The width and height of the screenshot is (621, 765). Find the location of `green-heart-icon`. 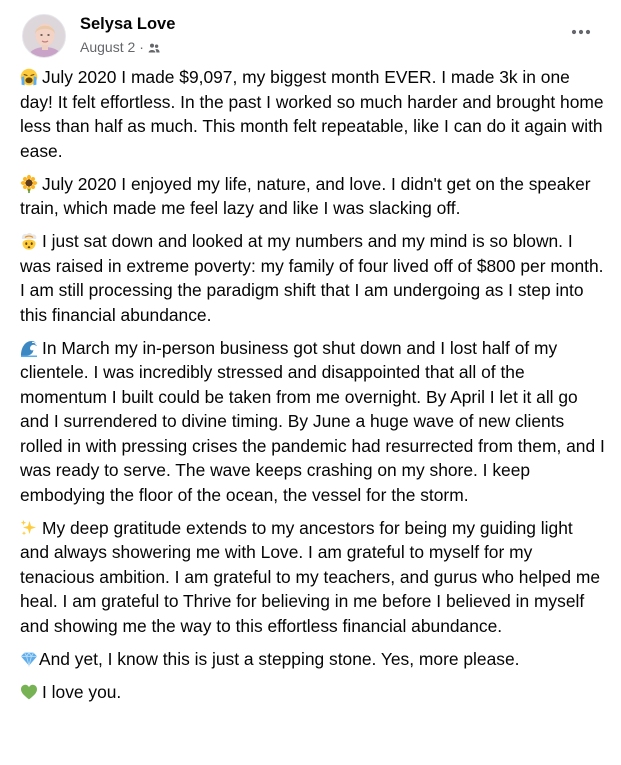

green-heart-icon is located at coordinates (29, 692).